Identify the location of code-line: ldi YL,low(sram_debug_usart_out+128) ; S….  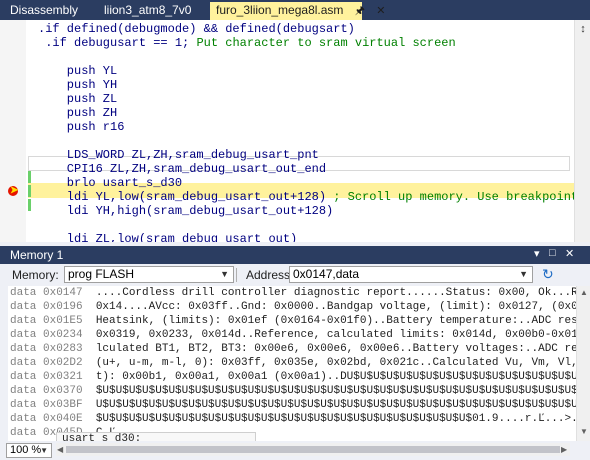
(314, 197).